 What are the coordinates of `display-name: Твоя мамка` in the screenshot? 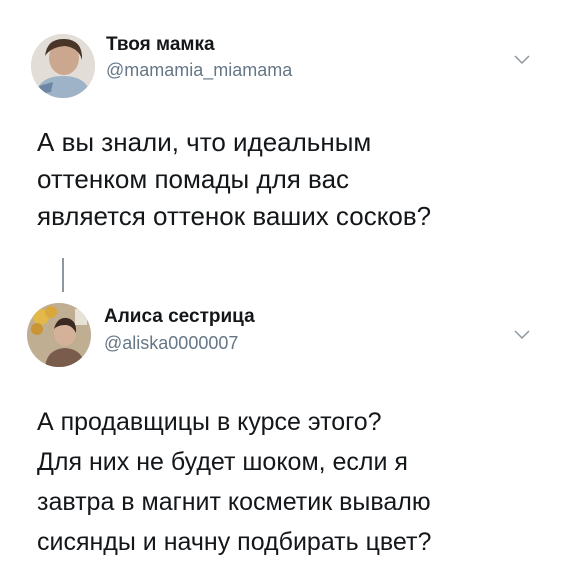 It's located at (160, 45).